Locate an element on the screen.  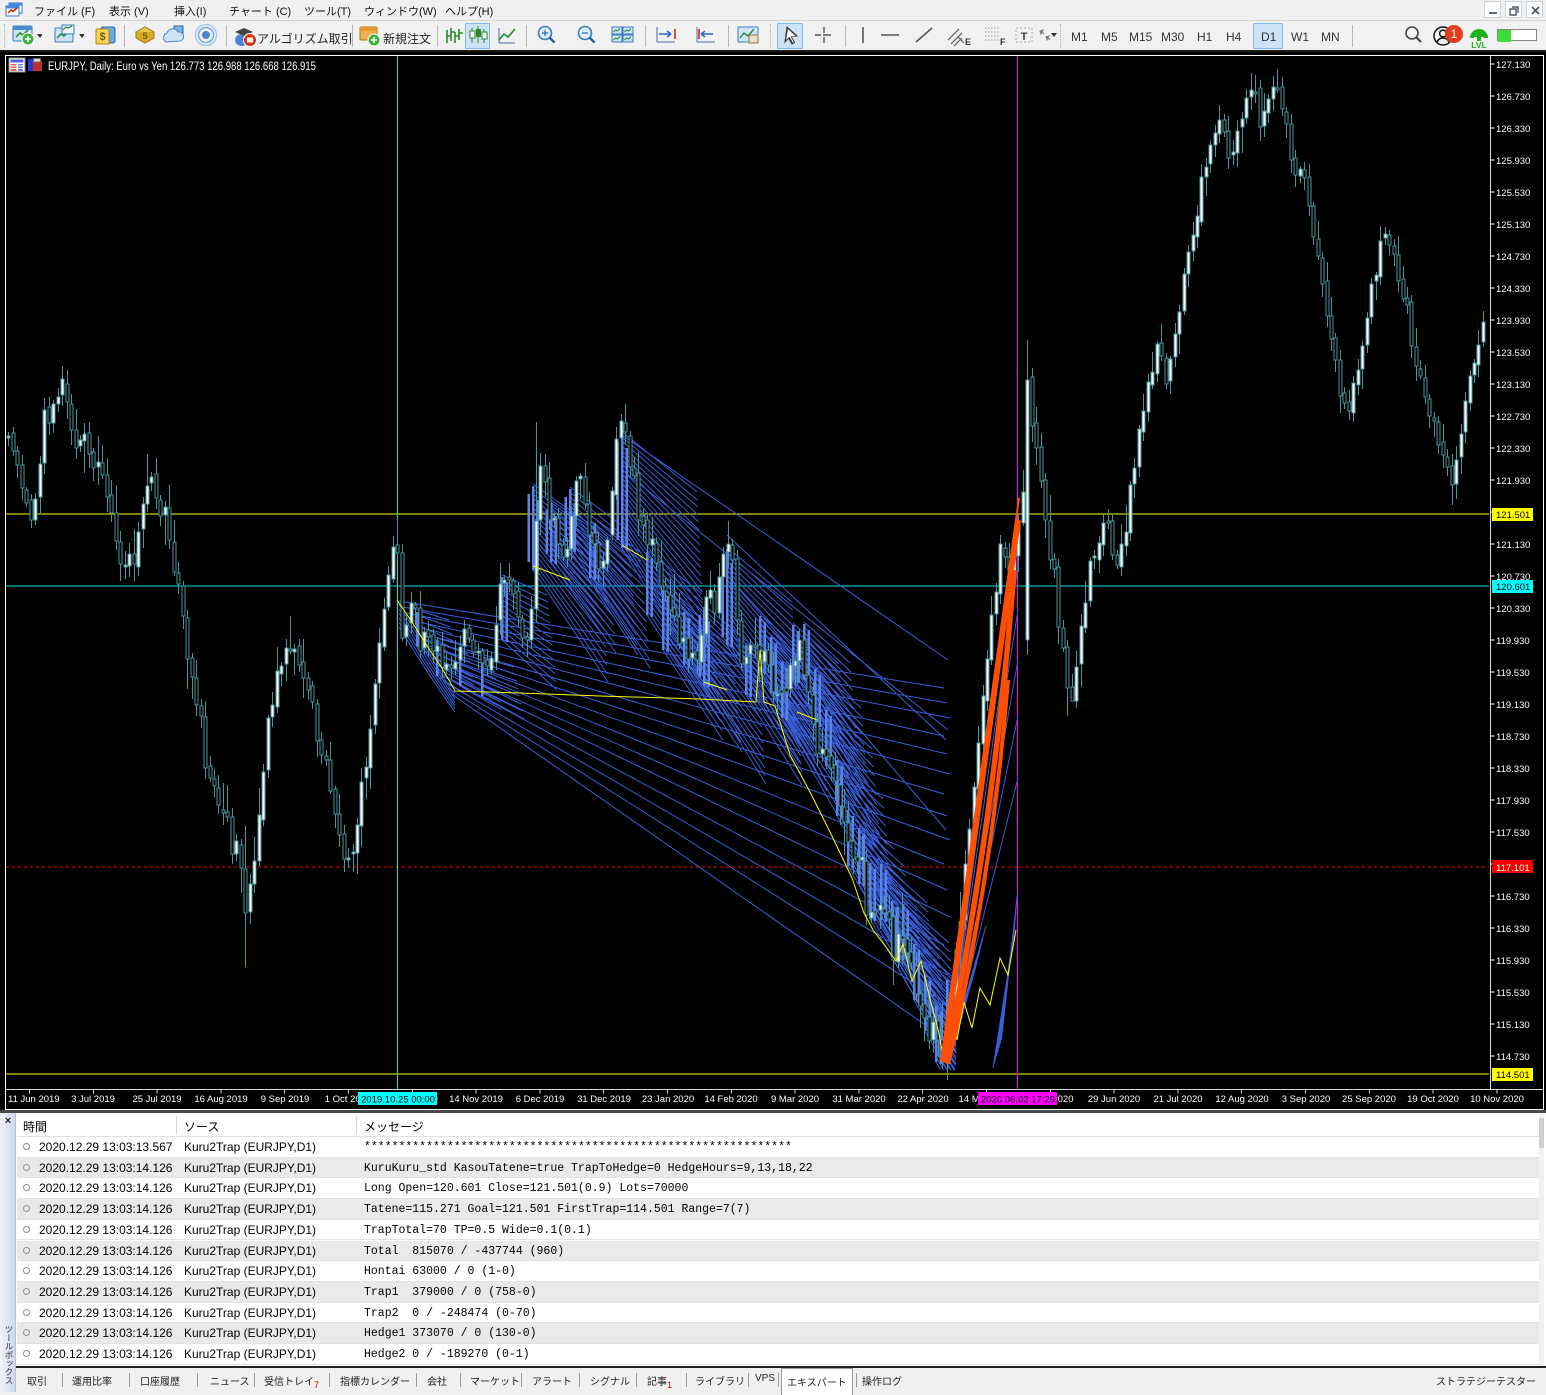
svg-text: 9 Mar 2020 is located at coordinates (795, 1099).